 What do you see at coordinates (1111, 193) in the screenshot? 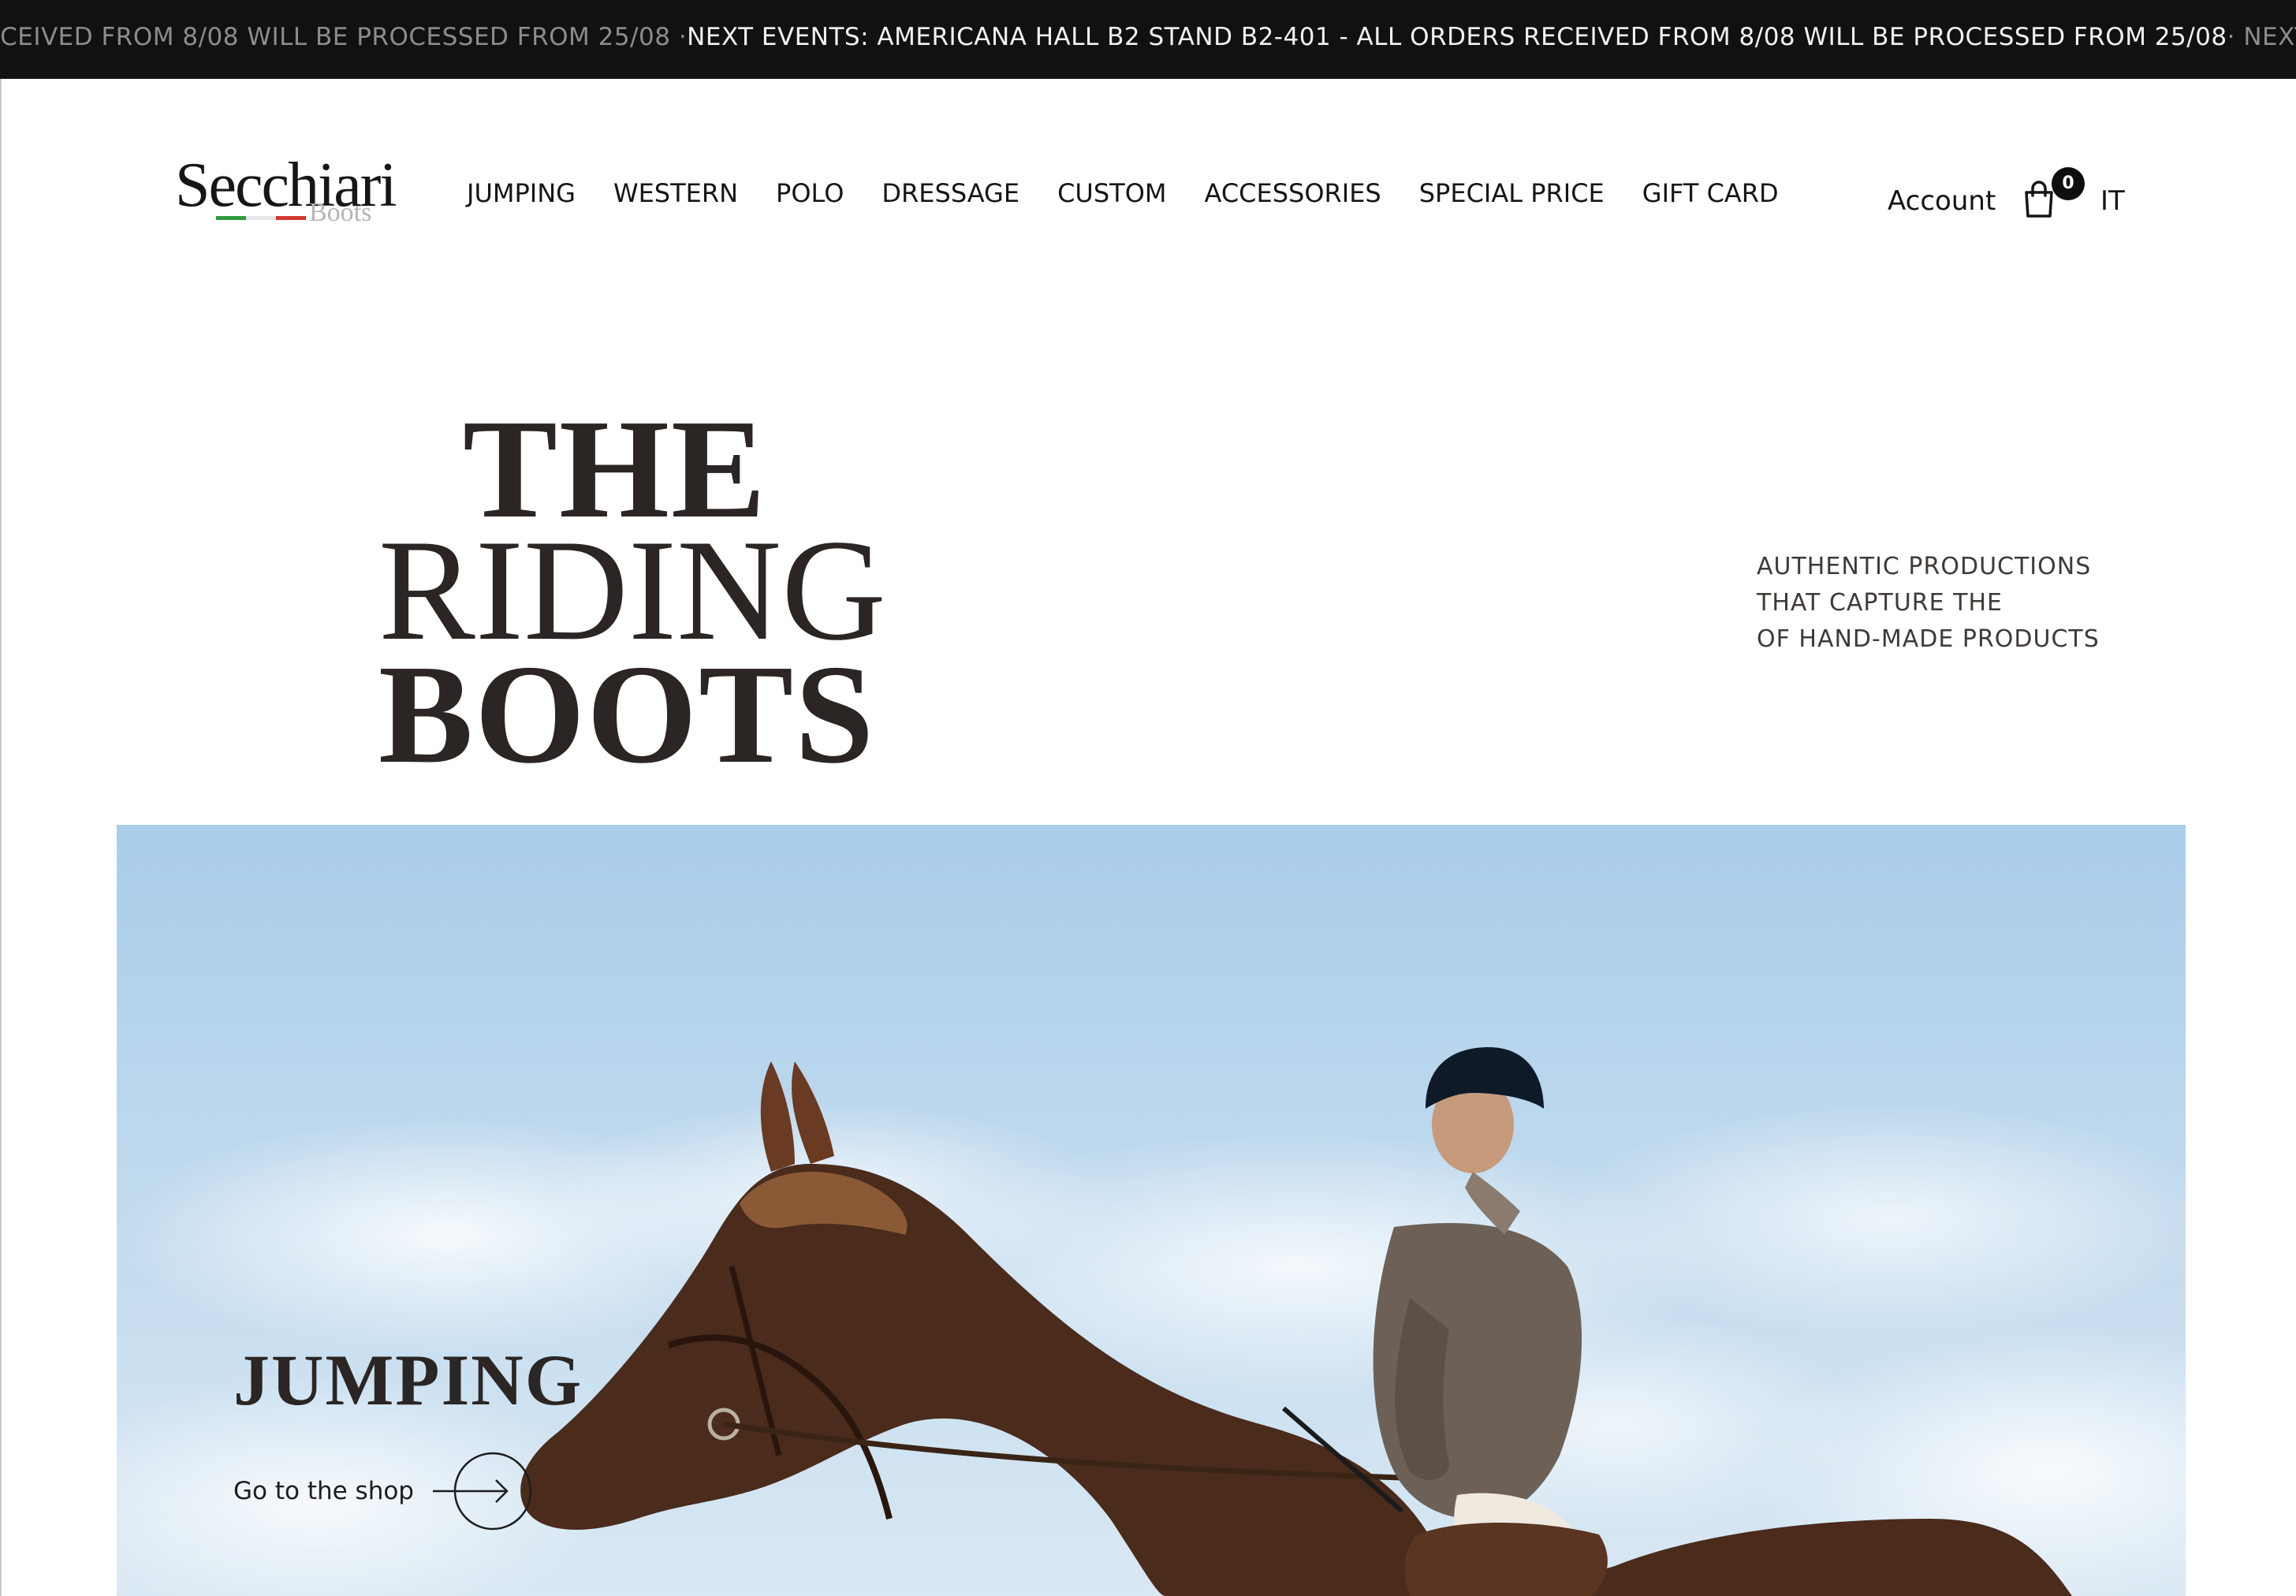
I see `nav-item-custom: CUSTOM` at bounding box center [1111, 193].